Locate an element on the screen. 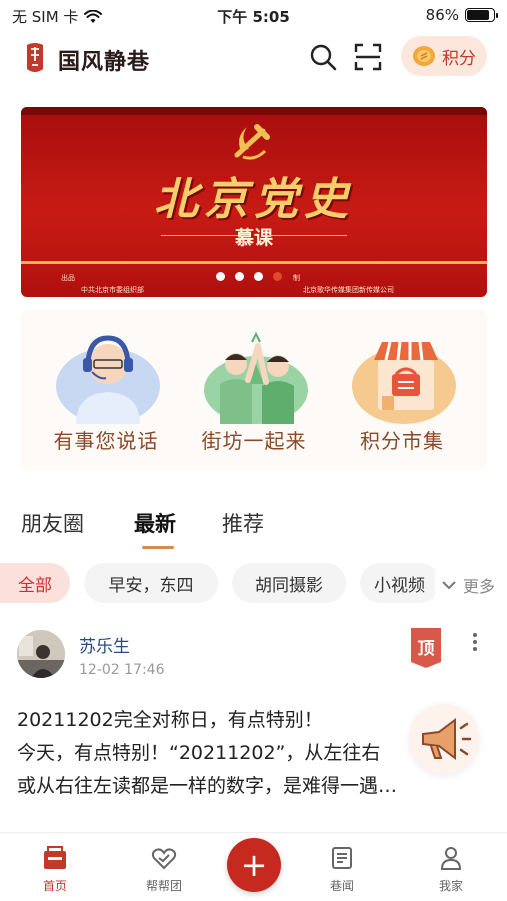 The width and height of the screenshot is (507, 901). app-title: 国风静巷 is located at coordinates (104, 62).